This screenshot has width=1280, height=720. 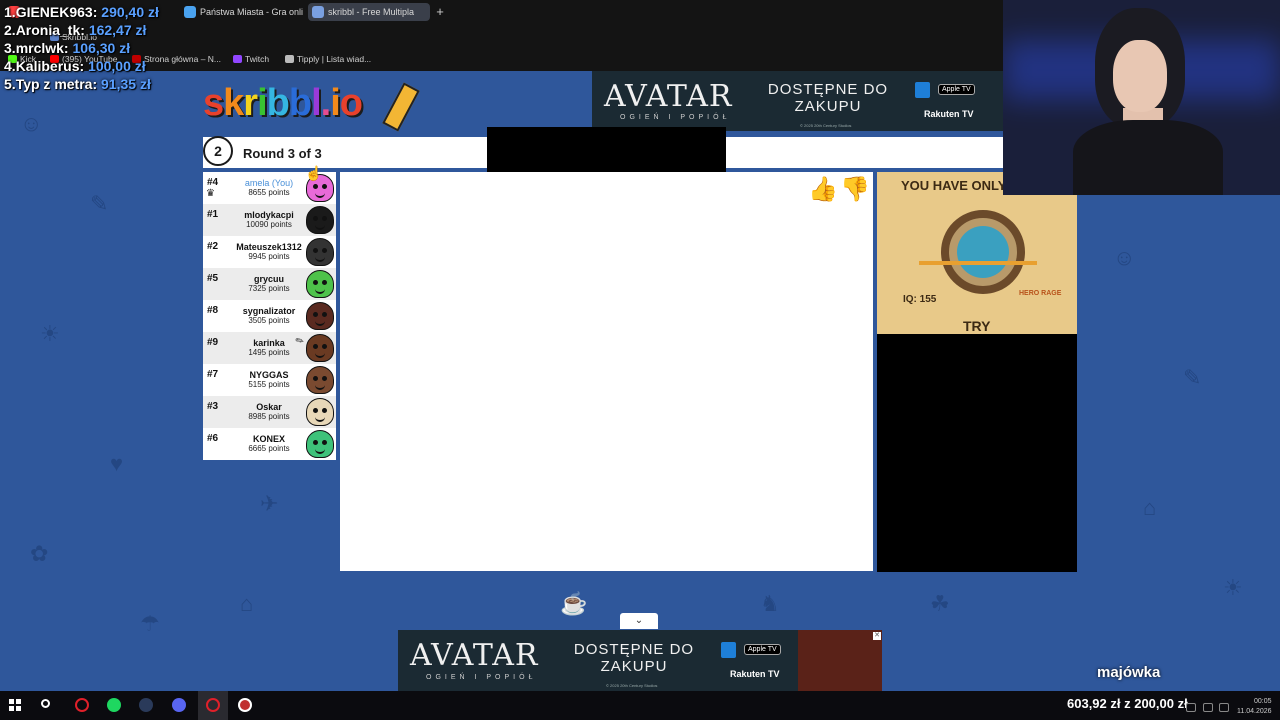 I want to click on donation-goal: 603,92 zł z 200,00 zł, so click(x=1127, y=703).